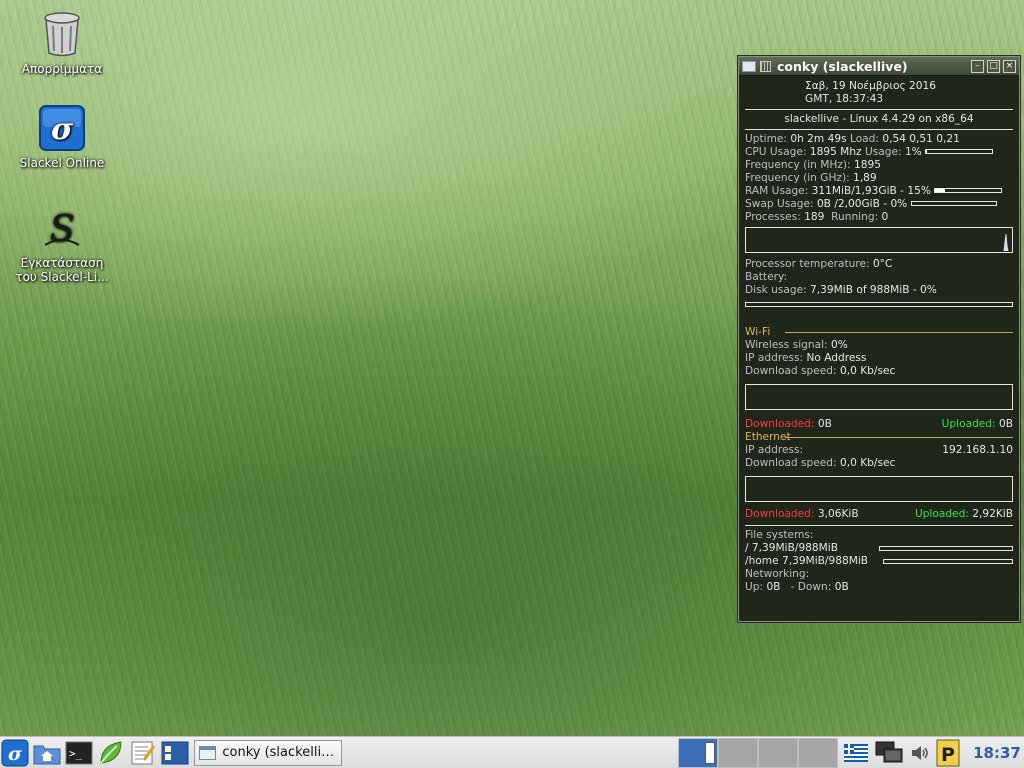 This screenshot has width=1024, height=768. I want to click on conky-titlebar: conky (slackellive) – □ ×, so click(879, 66).